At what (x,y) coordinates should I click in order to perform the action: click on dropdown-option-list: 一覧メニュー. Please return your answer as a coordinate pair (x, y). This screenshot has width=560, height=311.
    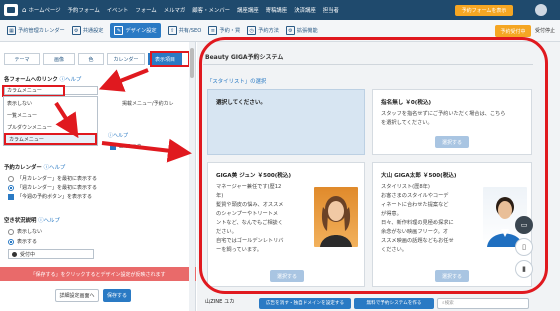
    Looking at the image, I should click on (50, 115).